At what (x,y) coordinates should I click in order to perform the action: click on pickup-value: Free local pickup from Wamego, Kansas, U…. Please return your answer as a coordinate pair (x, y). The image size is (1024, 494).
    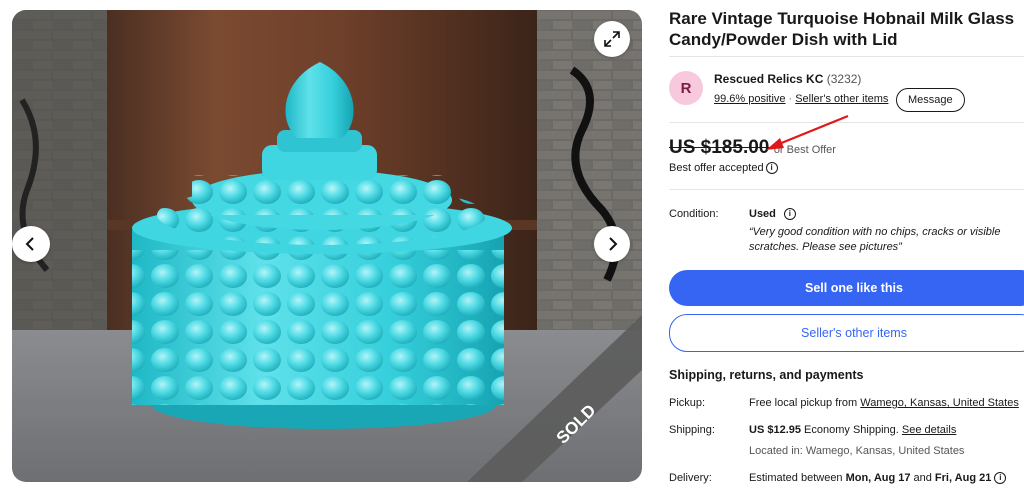
    Looking at the image, I should click on (884, 403).